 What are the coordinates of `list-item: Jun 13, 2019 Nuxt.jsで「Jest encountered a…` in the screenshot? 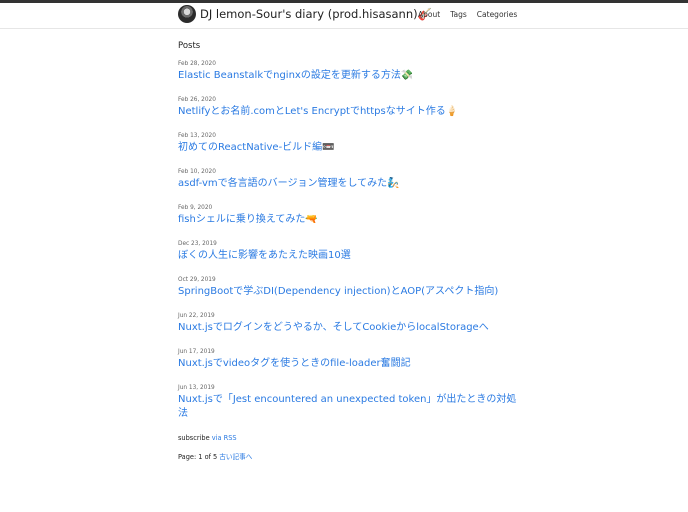 It's located at (350, 402).